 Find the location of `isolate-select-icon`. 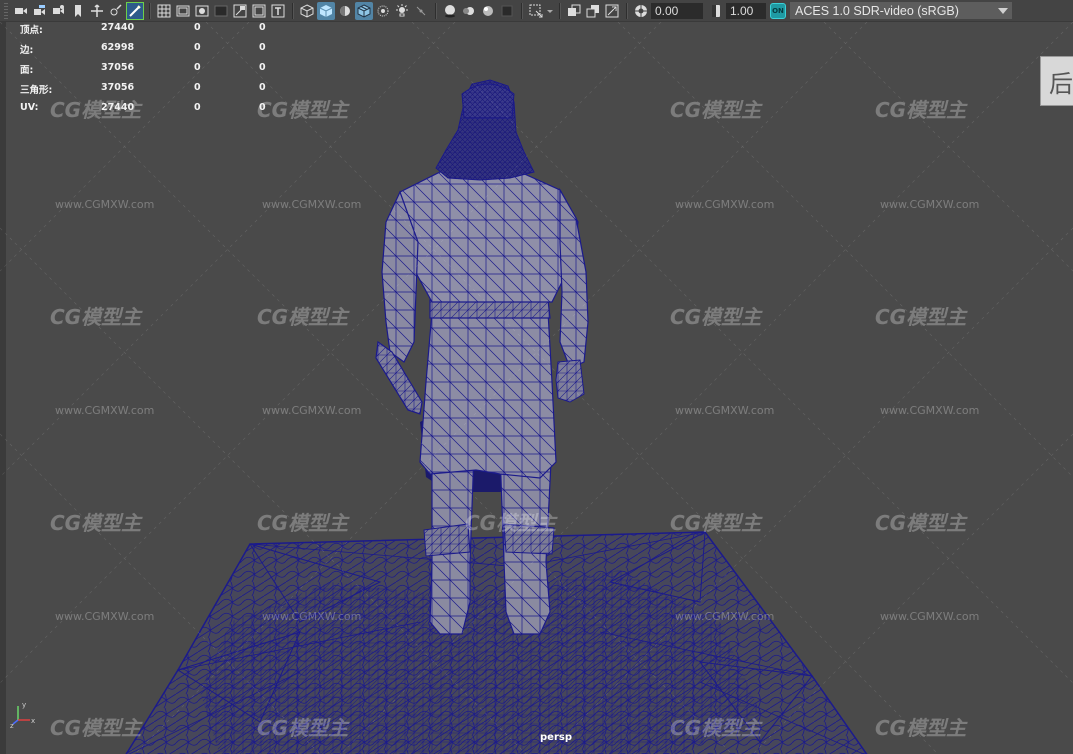

isolate-select-icon is located at coordinates (536, 11).